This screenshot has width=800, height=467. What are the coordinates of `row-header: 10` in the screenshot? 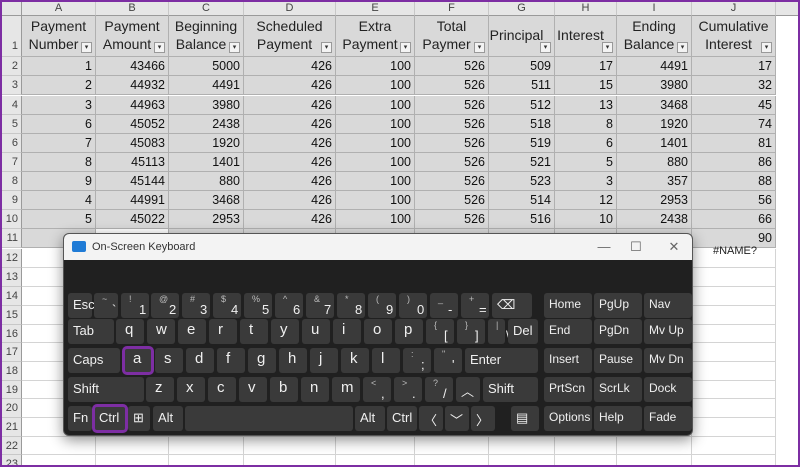 It's located at (11, 219).